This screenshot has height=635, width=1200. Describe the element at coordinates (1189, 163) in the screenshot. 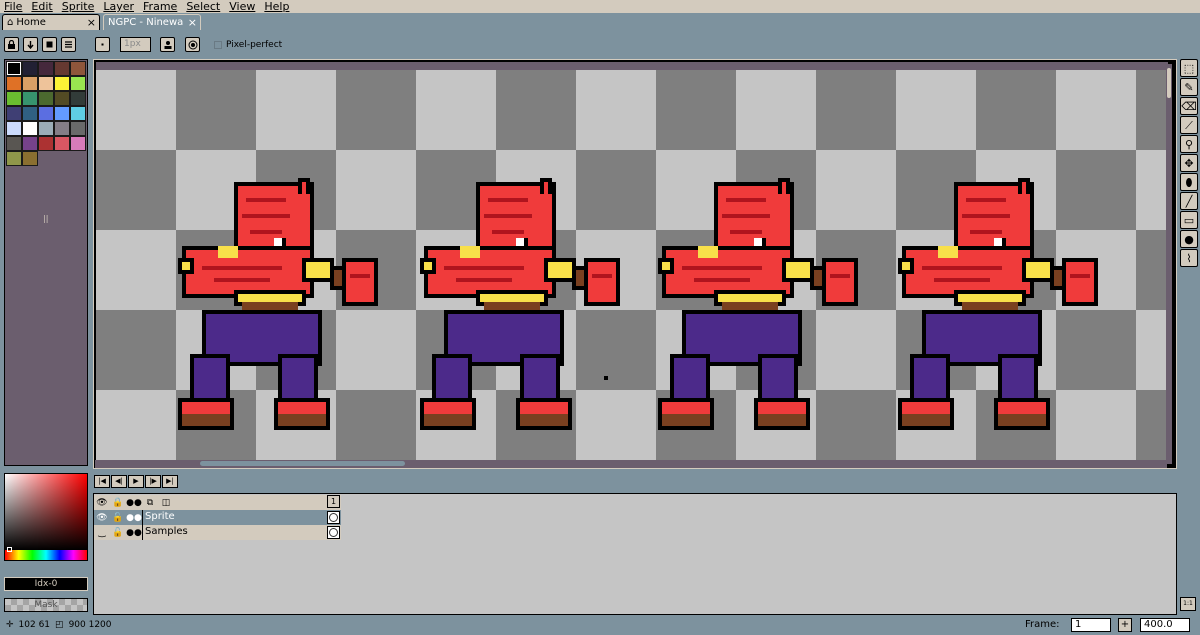

I see `move-icon: ✥` at that location.